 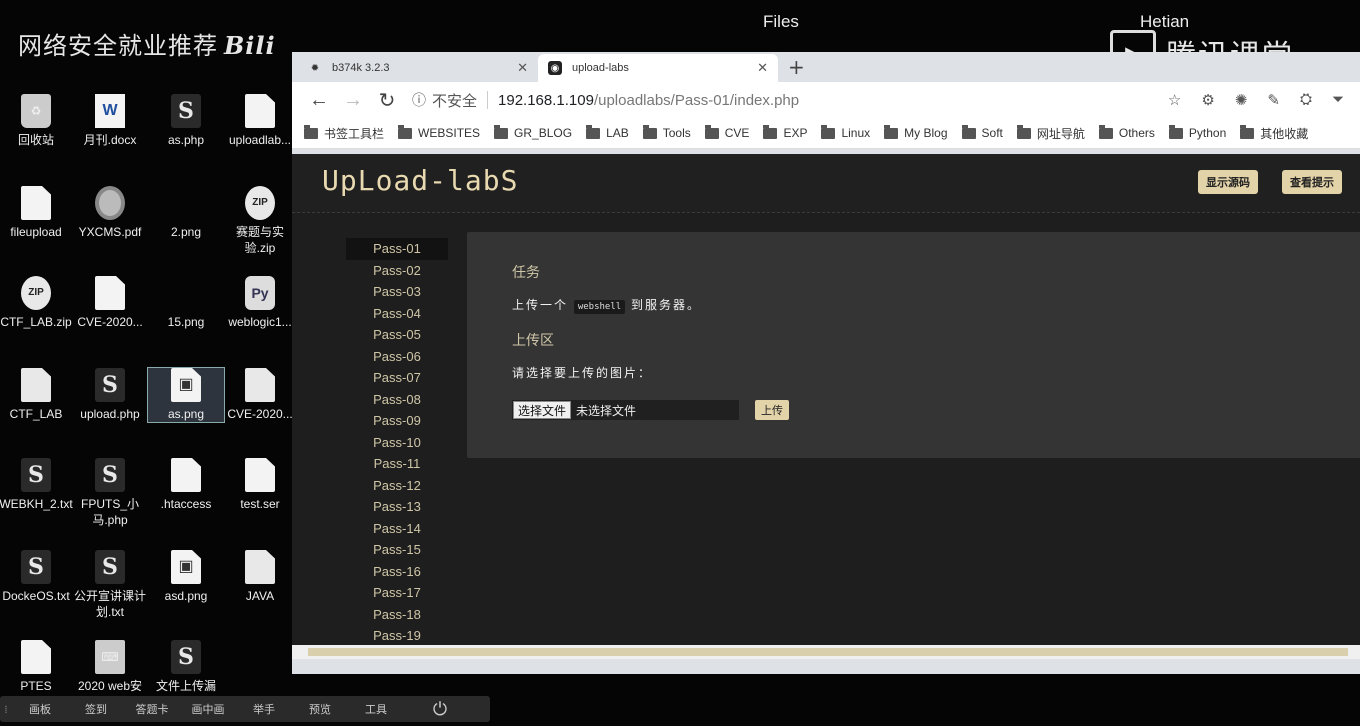 What do you see at coordinates (1306, 100) in the screenshot?
I see `extension-icon: ⛭` at bounding box center [1306, 100].